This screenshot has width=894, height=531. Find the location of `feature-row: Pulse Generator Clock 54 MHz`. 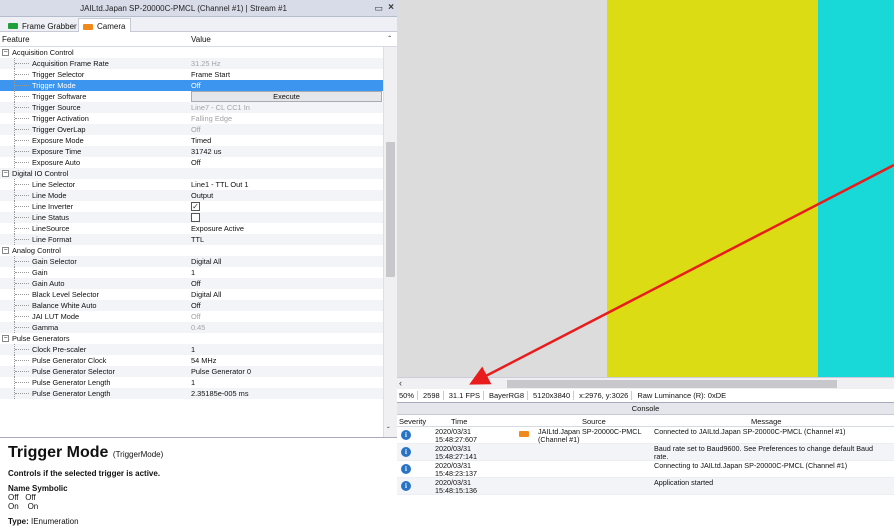

feature-row: Pulse Generator Clock 54 MHz is located at coordinates (191, 360).